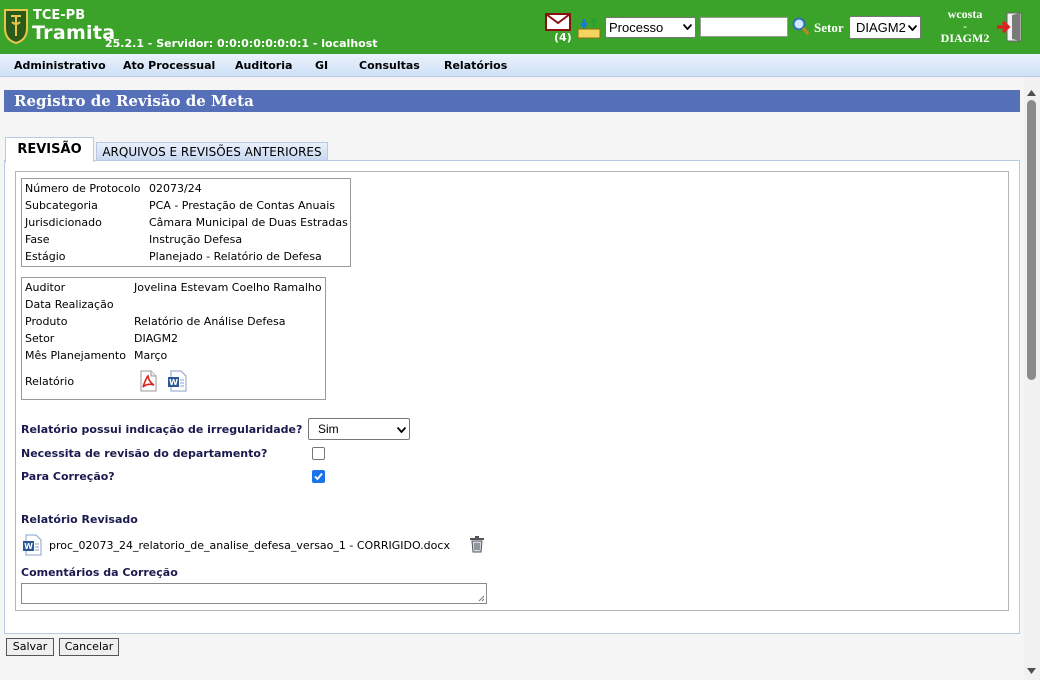  What do you see at coordinates (50, 381) in the screenshot?
I see `relatorio-label: Relatório` at bounding box center [50, 381].